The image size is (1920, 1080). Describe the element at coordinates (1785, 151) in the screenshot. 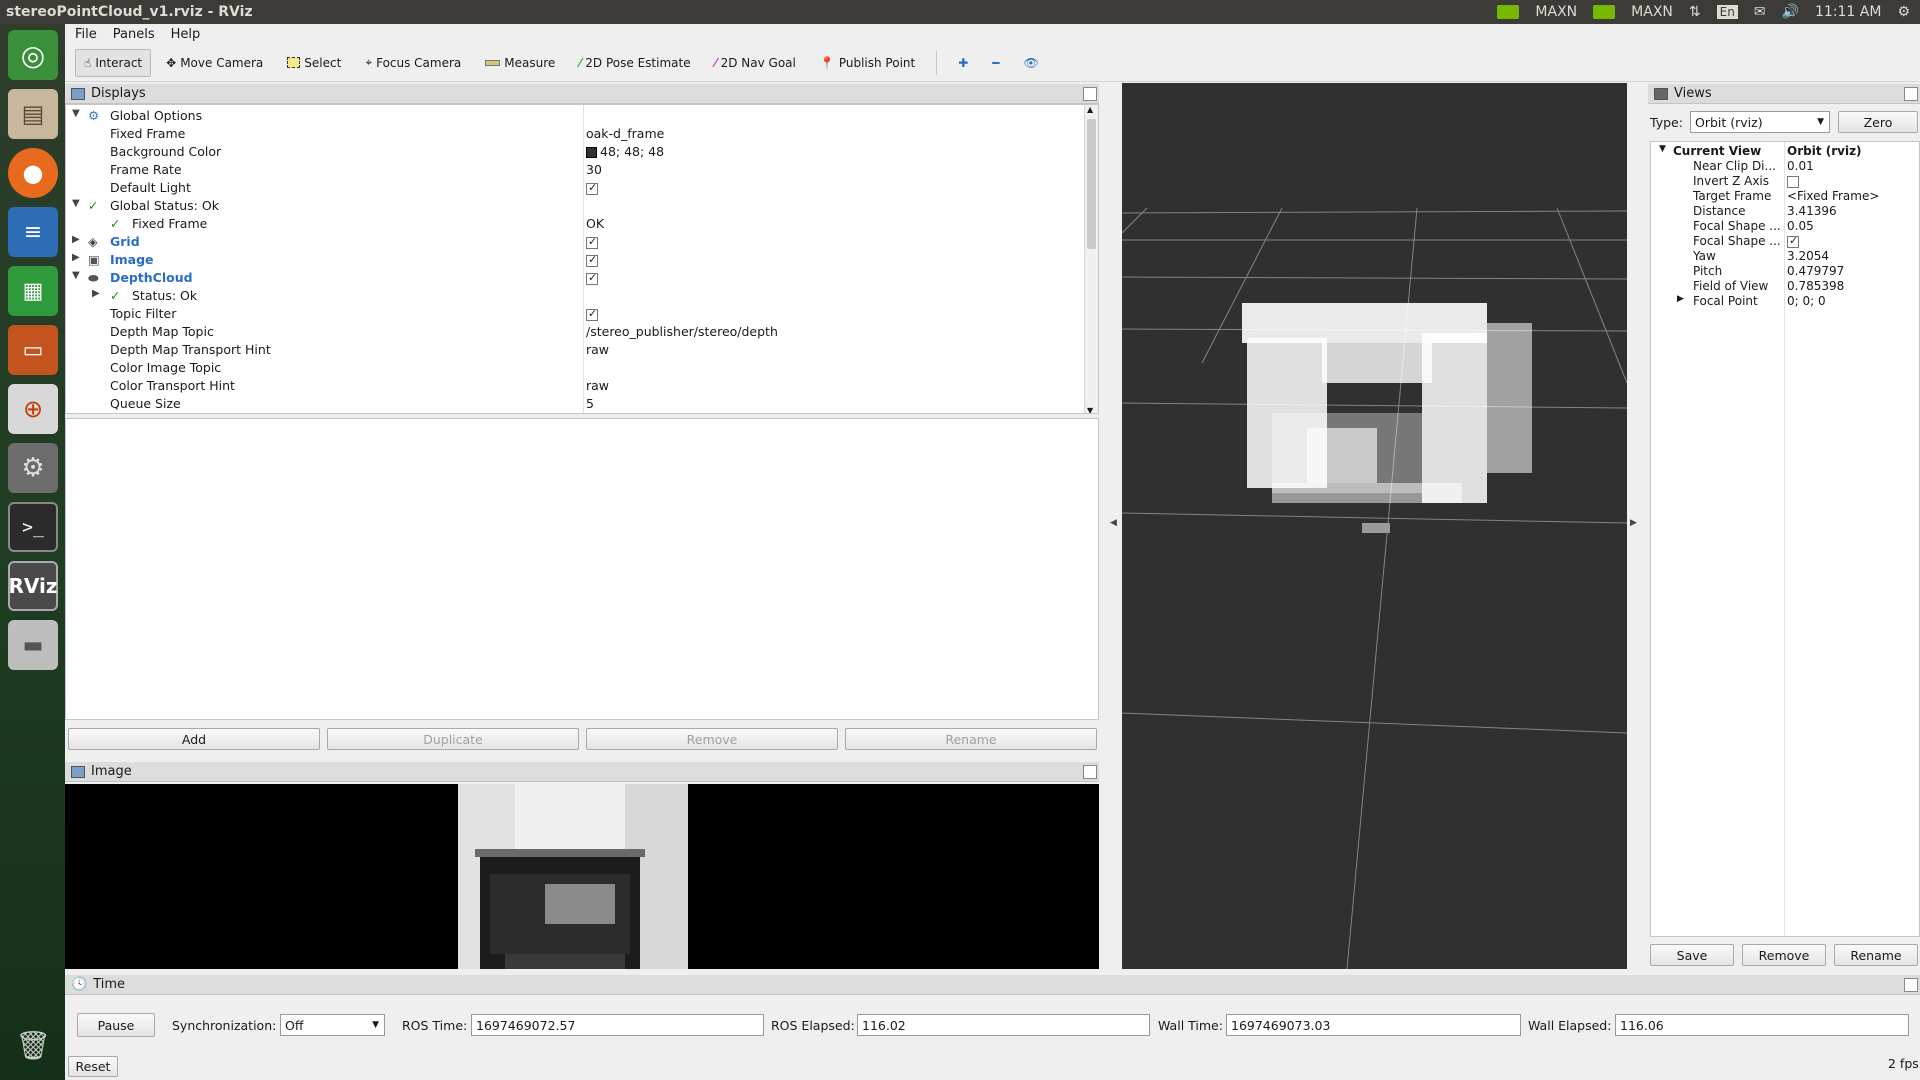

I see `tree-row: ▼ Current View Orbit (rviz)` at that location.